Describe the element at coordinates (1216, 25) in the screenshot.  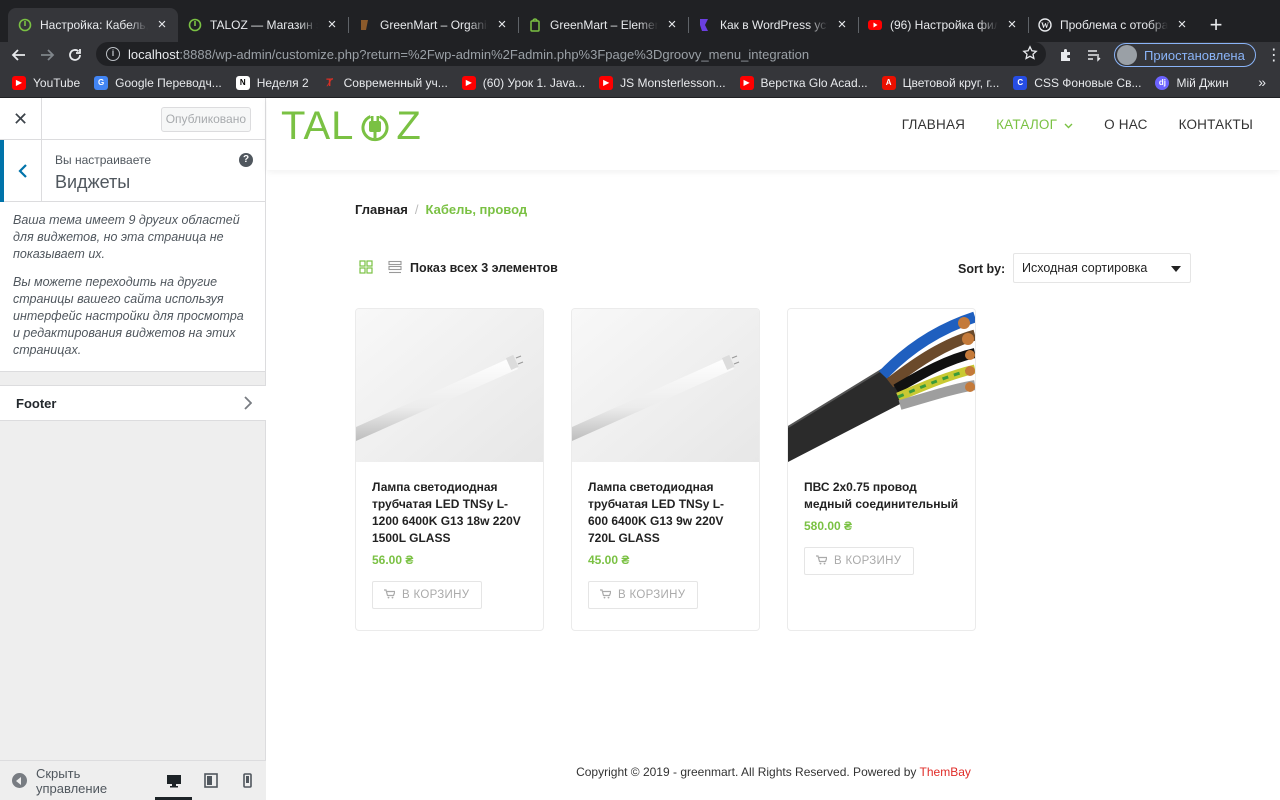
I see `new-tab-icon: +` at that location.